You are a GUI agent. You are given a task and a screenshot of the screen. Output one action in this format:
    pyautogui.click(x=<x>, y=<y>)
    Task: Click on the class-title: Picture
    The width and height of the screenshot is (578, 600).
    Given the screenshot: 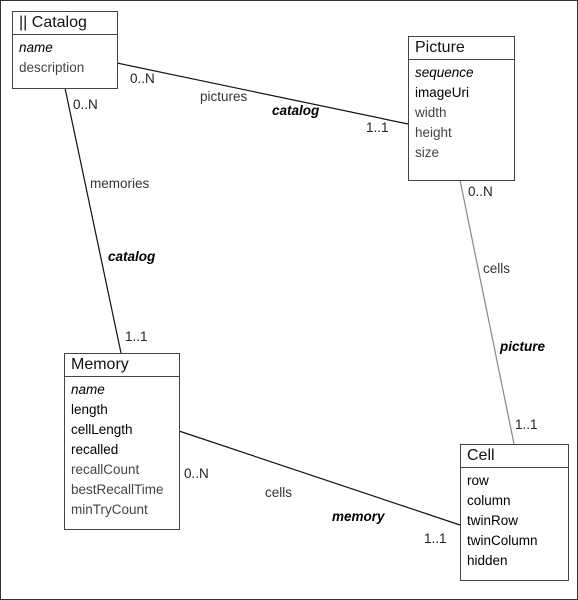 What is the action you would take?
    pyautogui.click(x=461, y=48)
    